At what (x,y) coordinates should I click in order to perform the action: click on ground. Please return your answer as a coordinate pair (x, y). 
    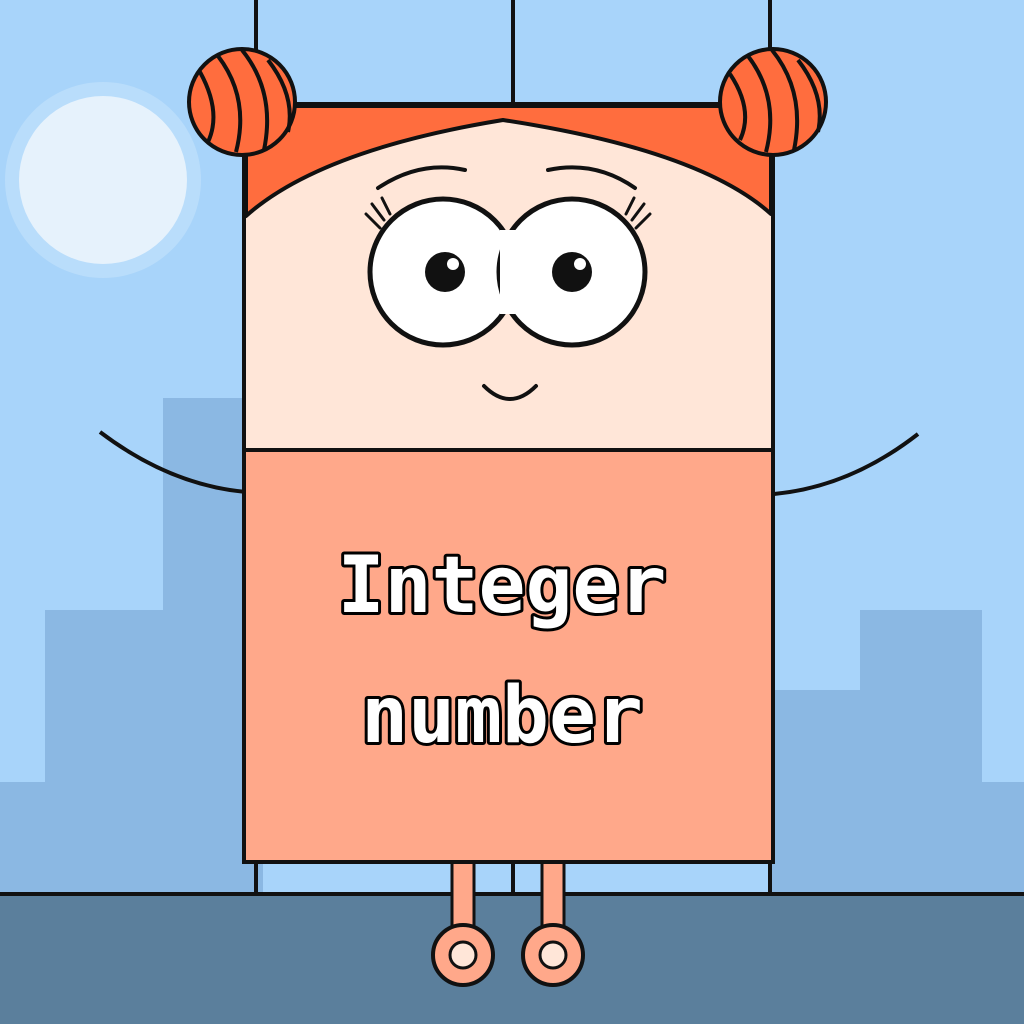
    Looking at the image, I should click on (512, 959).